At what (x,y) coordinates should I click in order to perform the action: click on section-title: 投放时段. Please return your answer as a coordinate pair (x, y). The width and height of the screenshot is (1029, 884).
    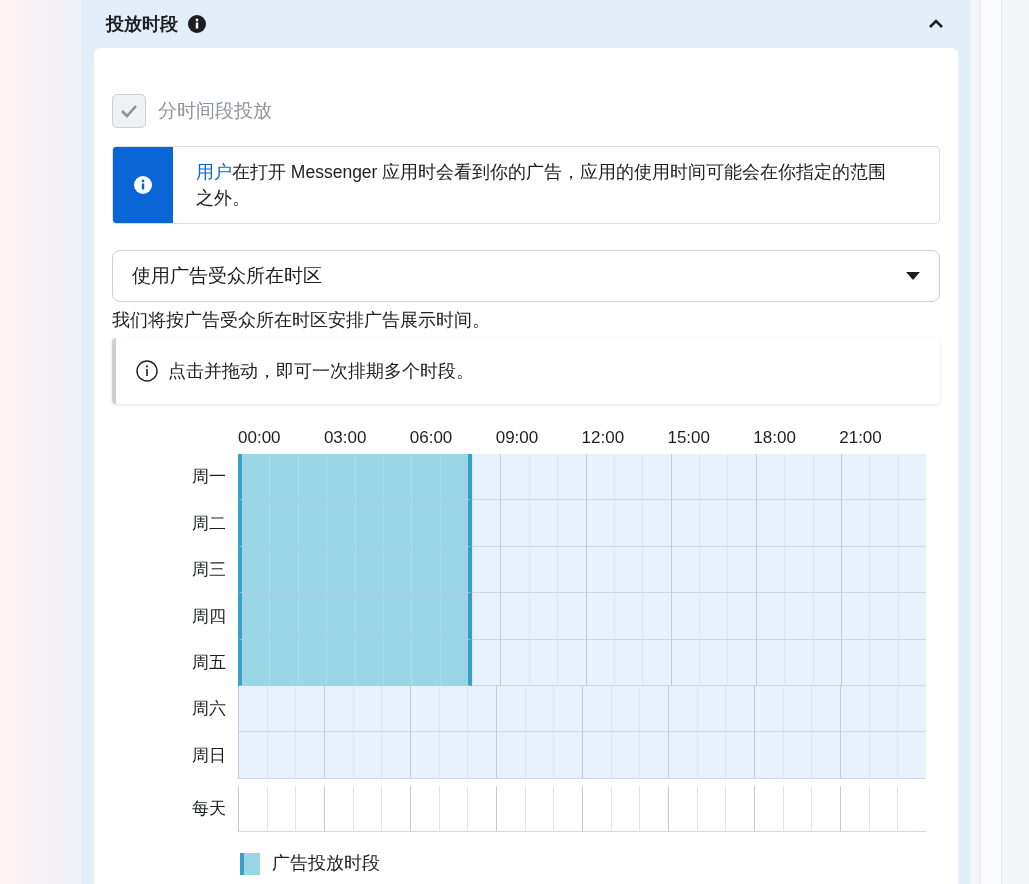
    Looking at the image, I should click on (142, 24).